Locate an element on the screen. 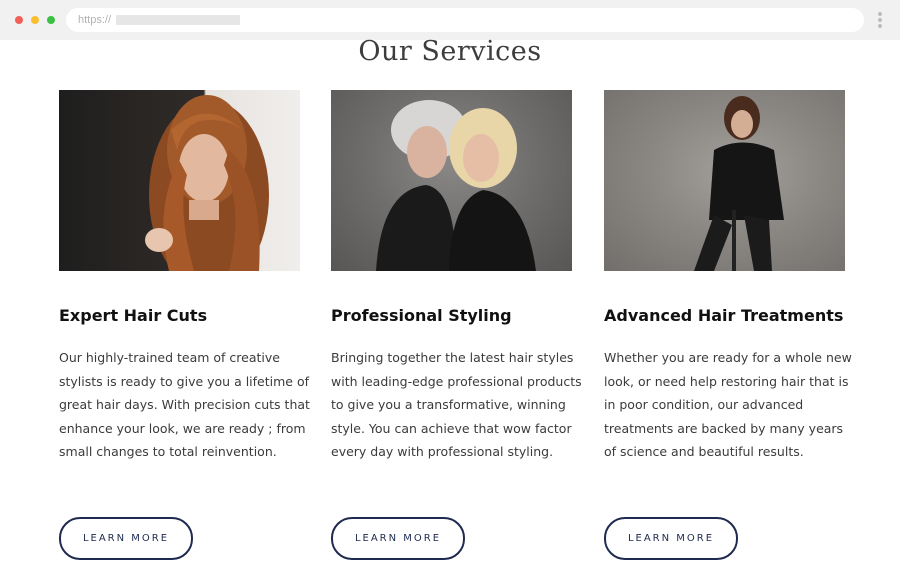 Image resolution: width=900 pixels, height=575 pixels. woman-with-long-wavy-hair-photo is located at coordinates (179, 180).